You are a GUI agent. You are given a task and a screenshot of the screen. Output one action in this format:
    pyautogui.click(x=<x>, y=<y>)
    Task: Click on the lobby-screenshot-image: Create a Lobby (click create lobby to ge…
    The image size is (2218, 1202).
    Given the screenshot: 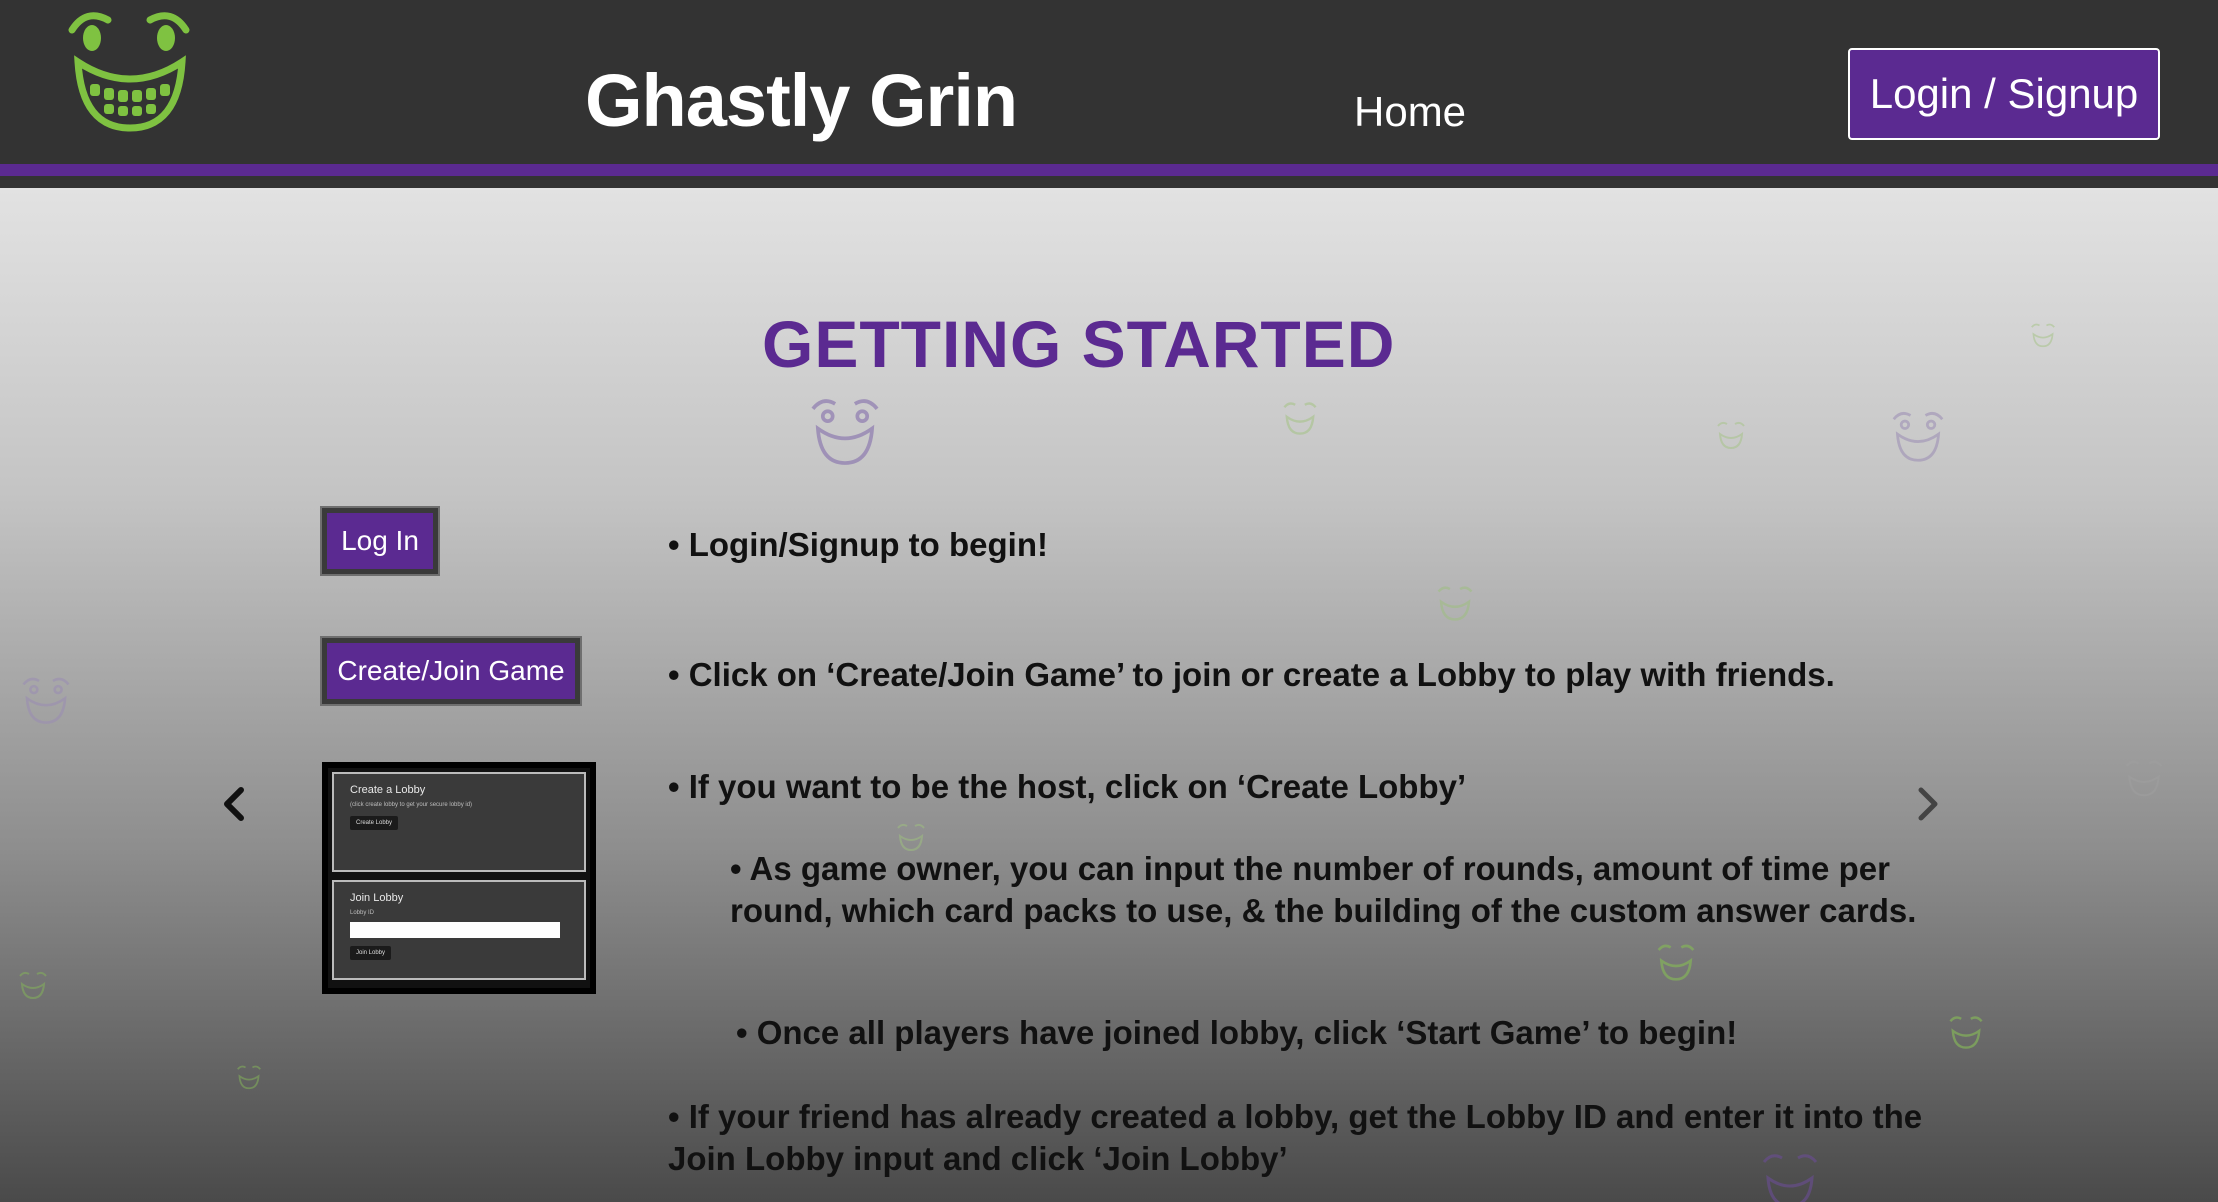 What is the action you would take?
    pyautogui.click(x=459, y=878)
    